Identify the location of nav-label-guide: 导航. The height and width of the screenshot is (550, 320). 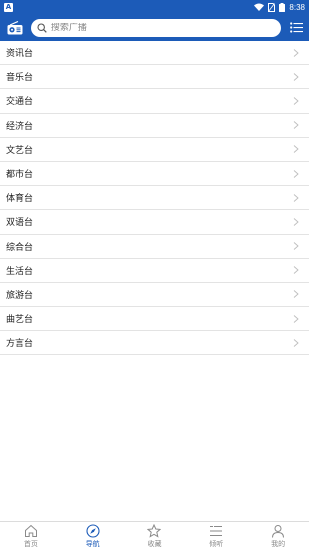
(92, 543).